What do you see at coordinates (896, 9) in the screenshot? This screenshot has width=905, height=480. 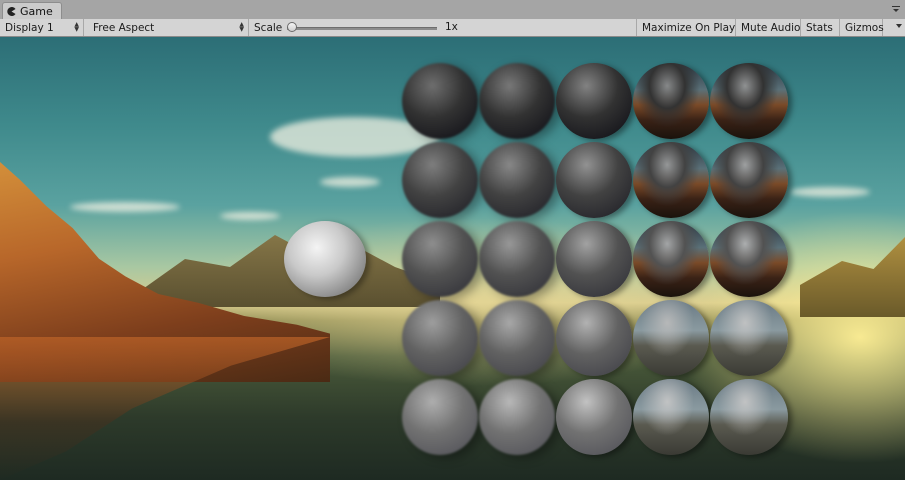 I see `tab-menu-icon` at bounding box center [896, 9].